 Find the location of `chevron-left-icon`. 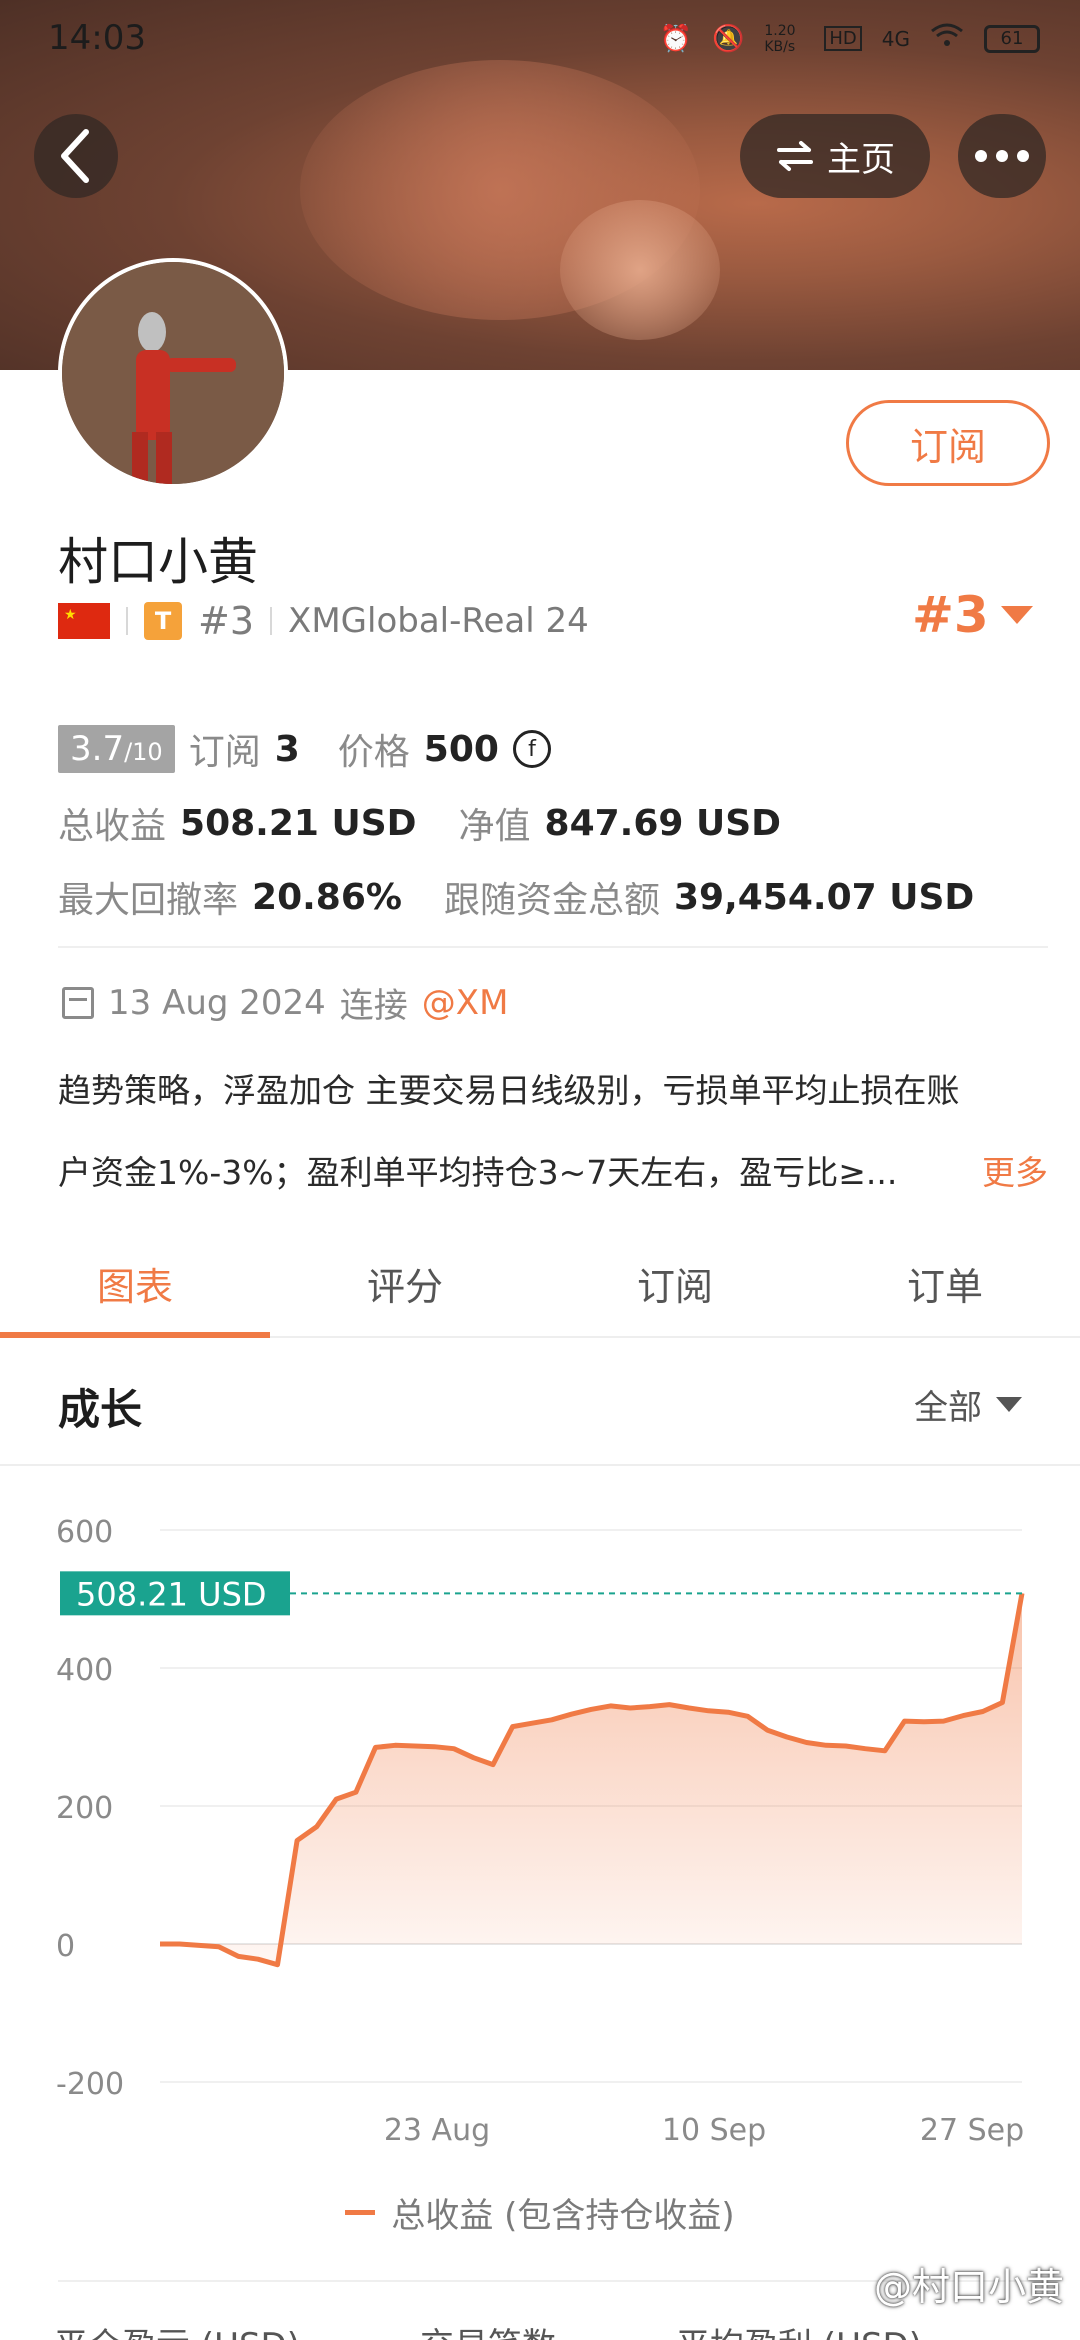

chevron-left-icon is located at coordinates (75, 156).